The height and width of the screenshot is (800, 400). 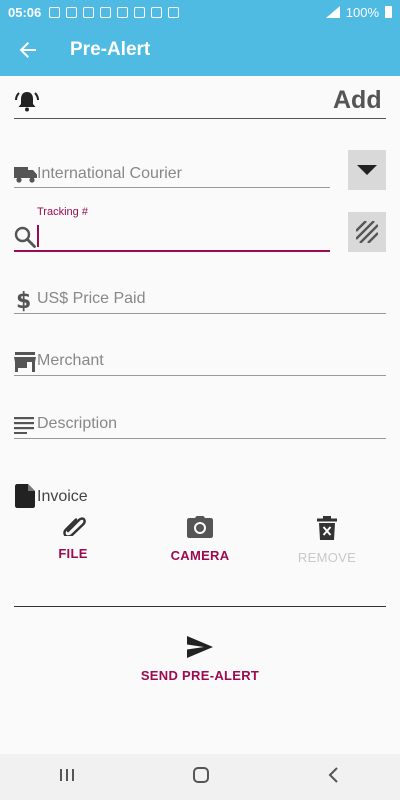 I want to click on home-button, so click(x=201, y=777).